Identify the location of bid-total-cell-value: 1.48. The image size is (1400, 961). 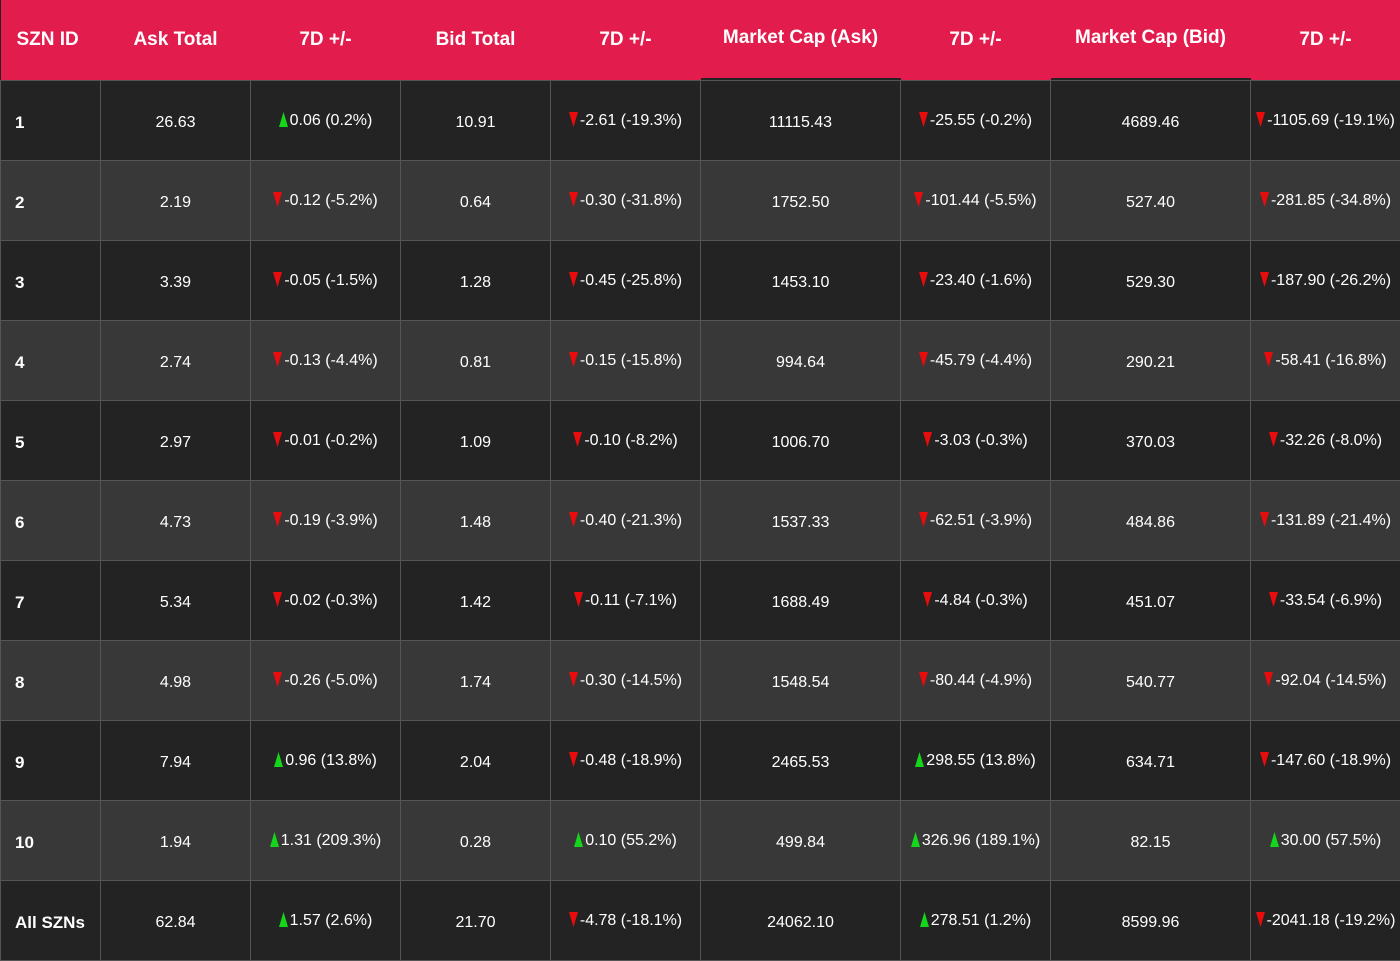
(475, 522).